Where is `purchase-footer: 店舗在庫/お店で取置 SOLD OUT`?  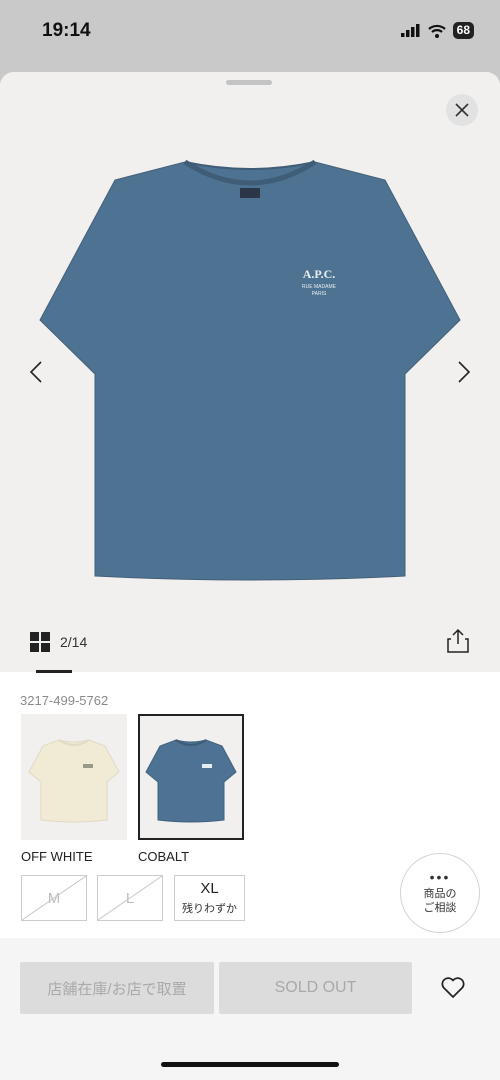 purchase-footer: 店舗在庫/お店で取置 SOLD OUT is located at coordinates (250, 1009).